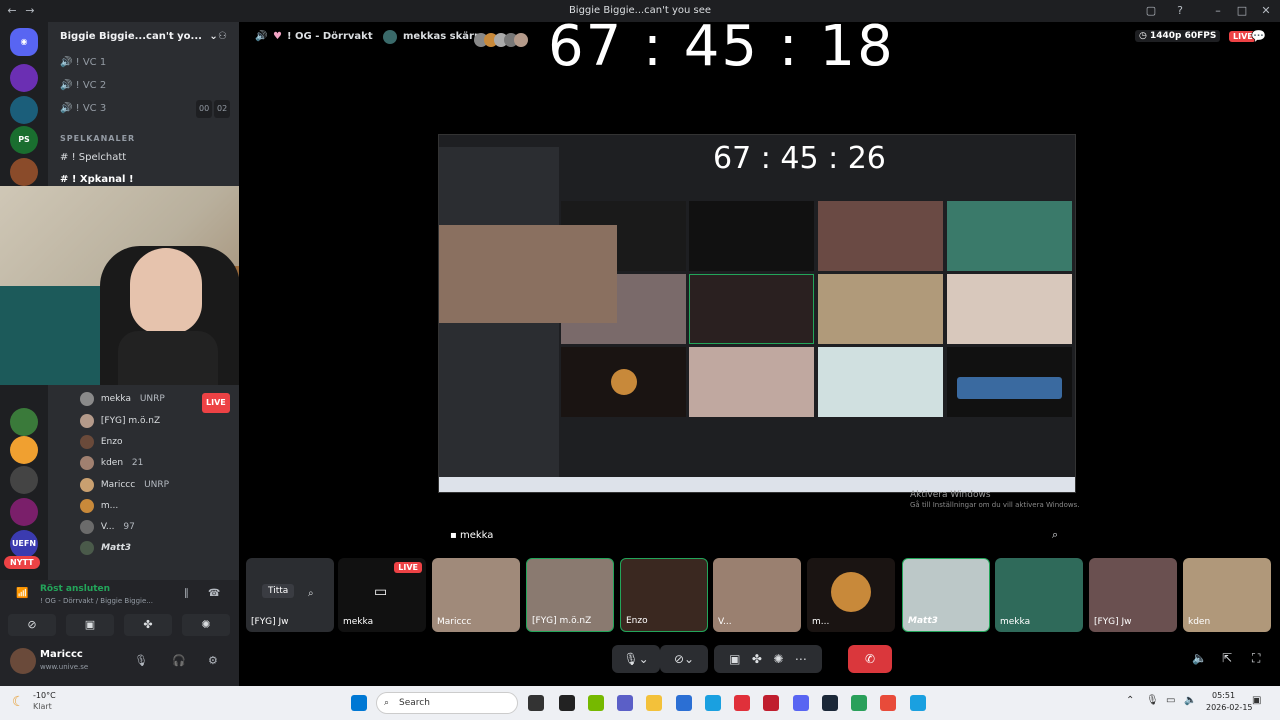 This screenshot has width=1280, height=720. What do you see at coordinates (1039, 595) in the screenshot?
I see `participant-tile: mekka` at bounding box center [1039, 595].